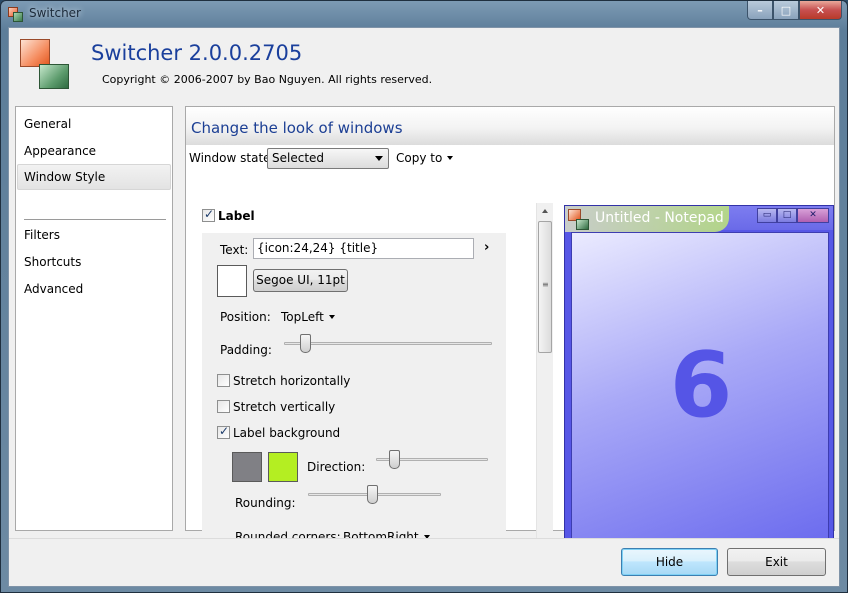 This screenshot has height=593, width=848. What do you see at coordinates (363, 248) in the screenshot?
I see `label-text-input: {icon:24,24} {title}` at bounding box center [363, 248].